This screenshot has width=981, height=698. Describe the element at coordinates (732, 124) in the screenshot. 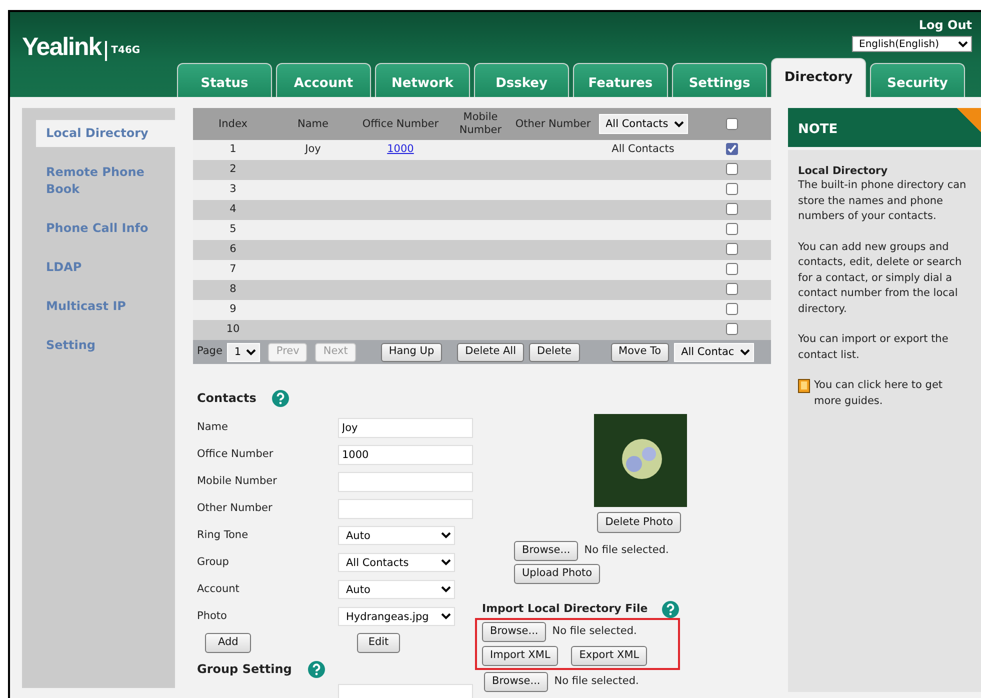

I see `select-all-checkbox` at that location.